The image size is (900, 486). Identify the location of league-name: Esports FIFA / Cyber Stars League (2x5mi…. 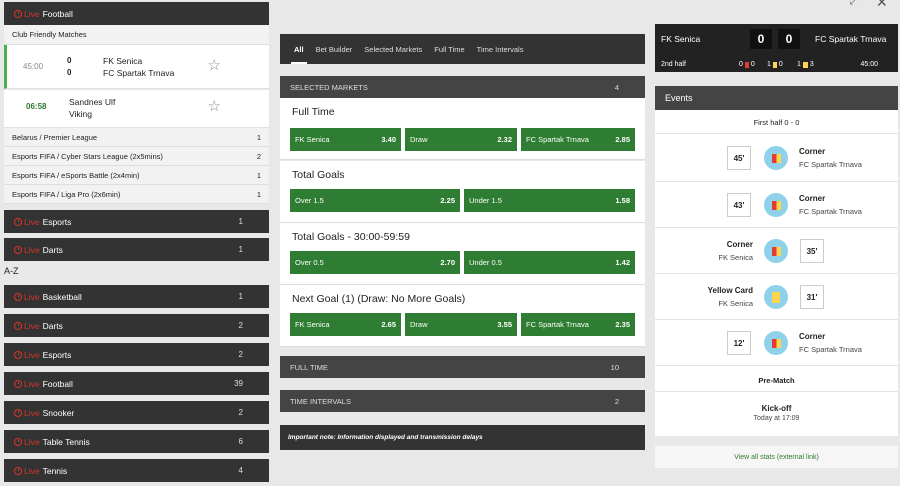
(87, 156).